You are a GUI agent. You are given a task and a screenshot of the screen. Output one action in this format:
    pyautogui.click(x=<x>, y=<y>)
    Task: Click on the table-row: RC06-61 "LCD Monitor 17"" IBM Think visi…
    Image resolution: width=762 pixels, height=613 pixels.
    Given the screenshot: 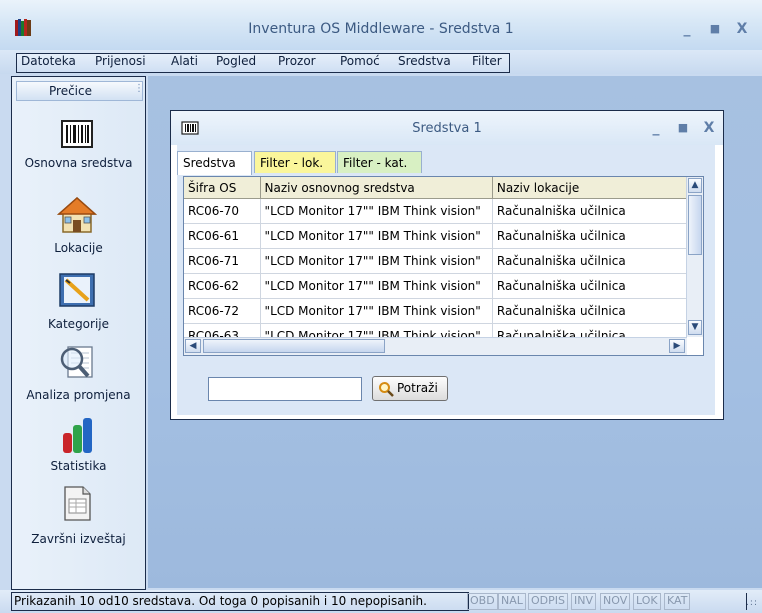 What is the action you would take?
    pyautogui.click(x=435, y=236)
    